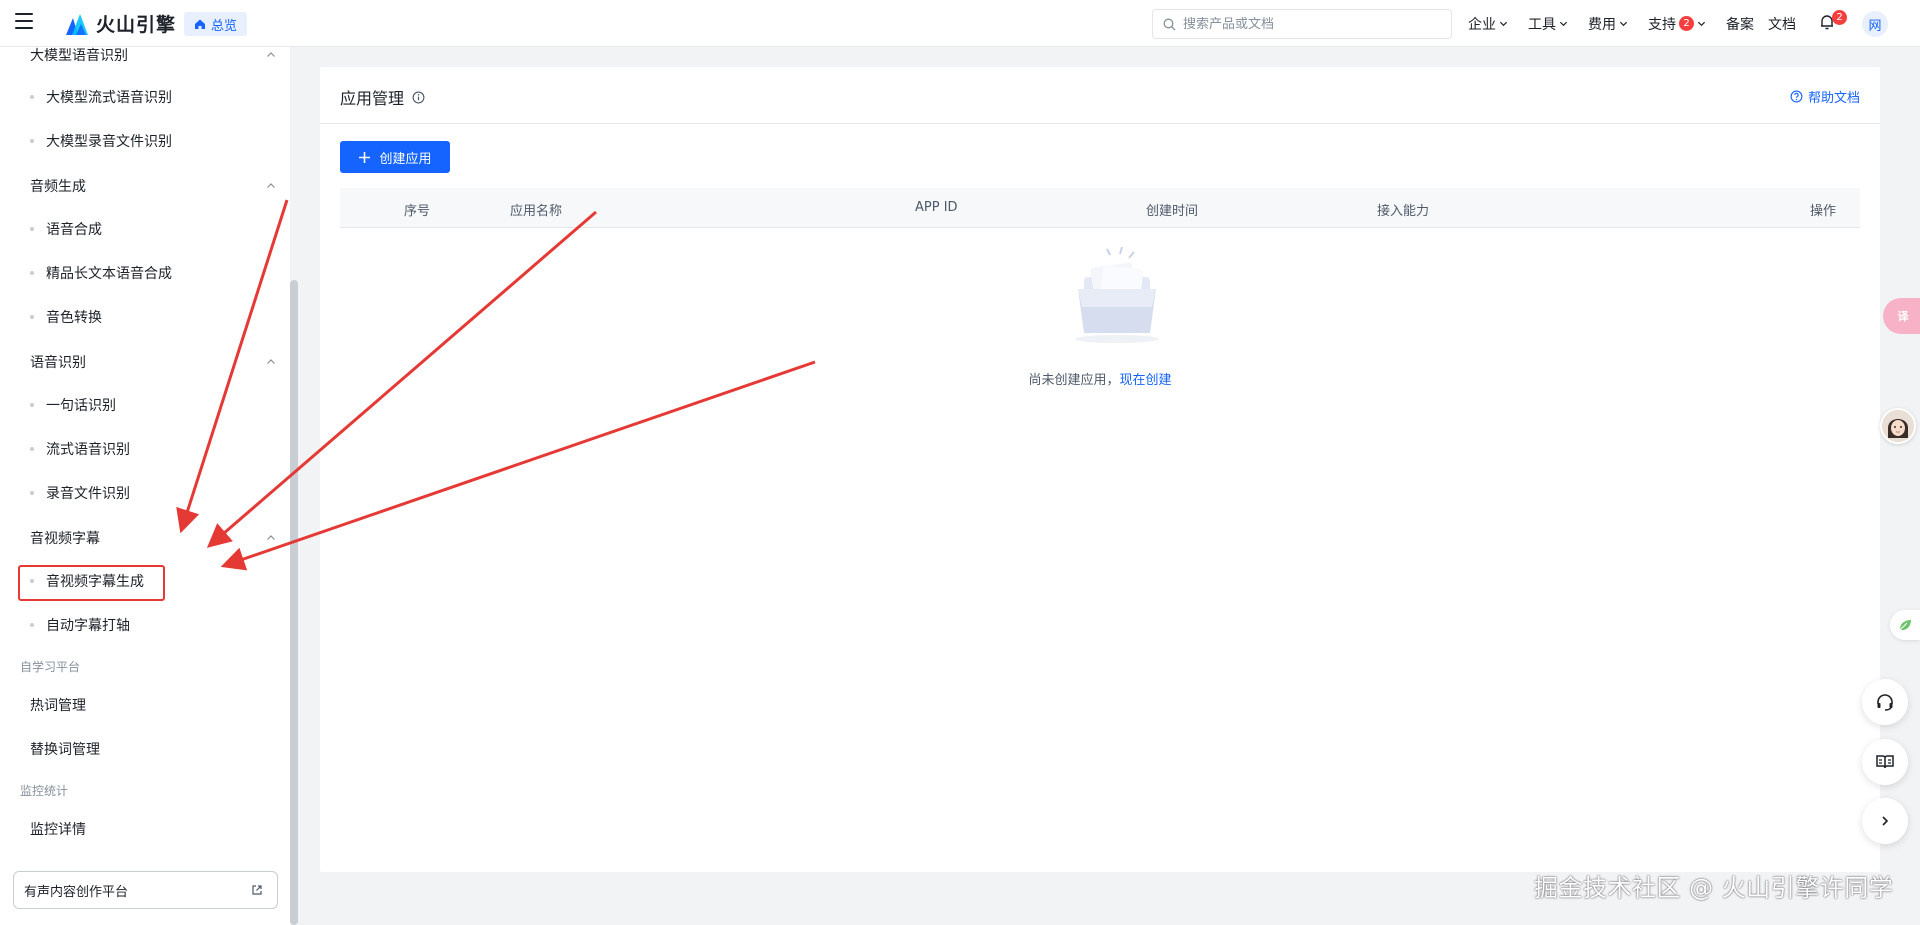  Describe the element at coordinates (145, 229) in the screenshot. I see `sidebar-item: 语音合成` at that location.